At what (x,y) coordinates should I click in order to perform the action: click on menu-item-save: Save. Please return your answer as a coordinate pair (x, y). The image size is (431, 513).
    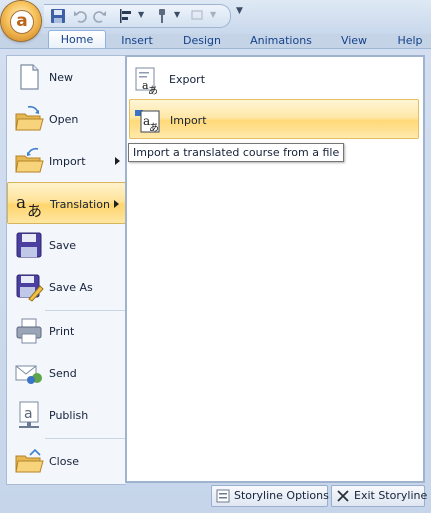
    Looking at the image, I should click on (66, 245).